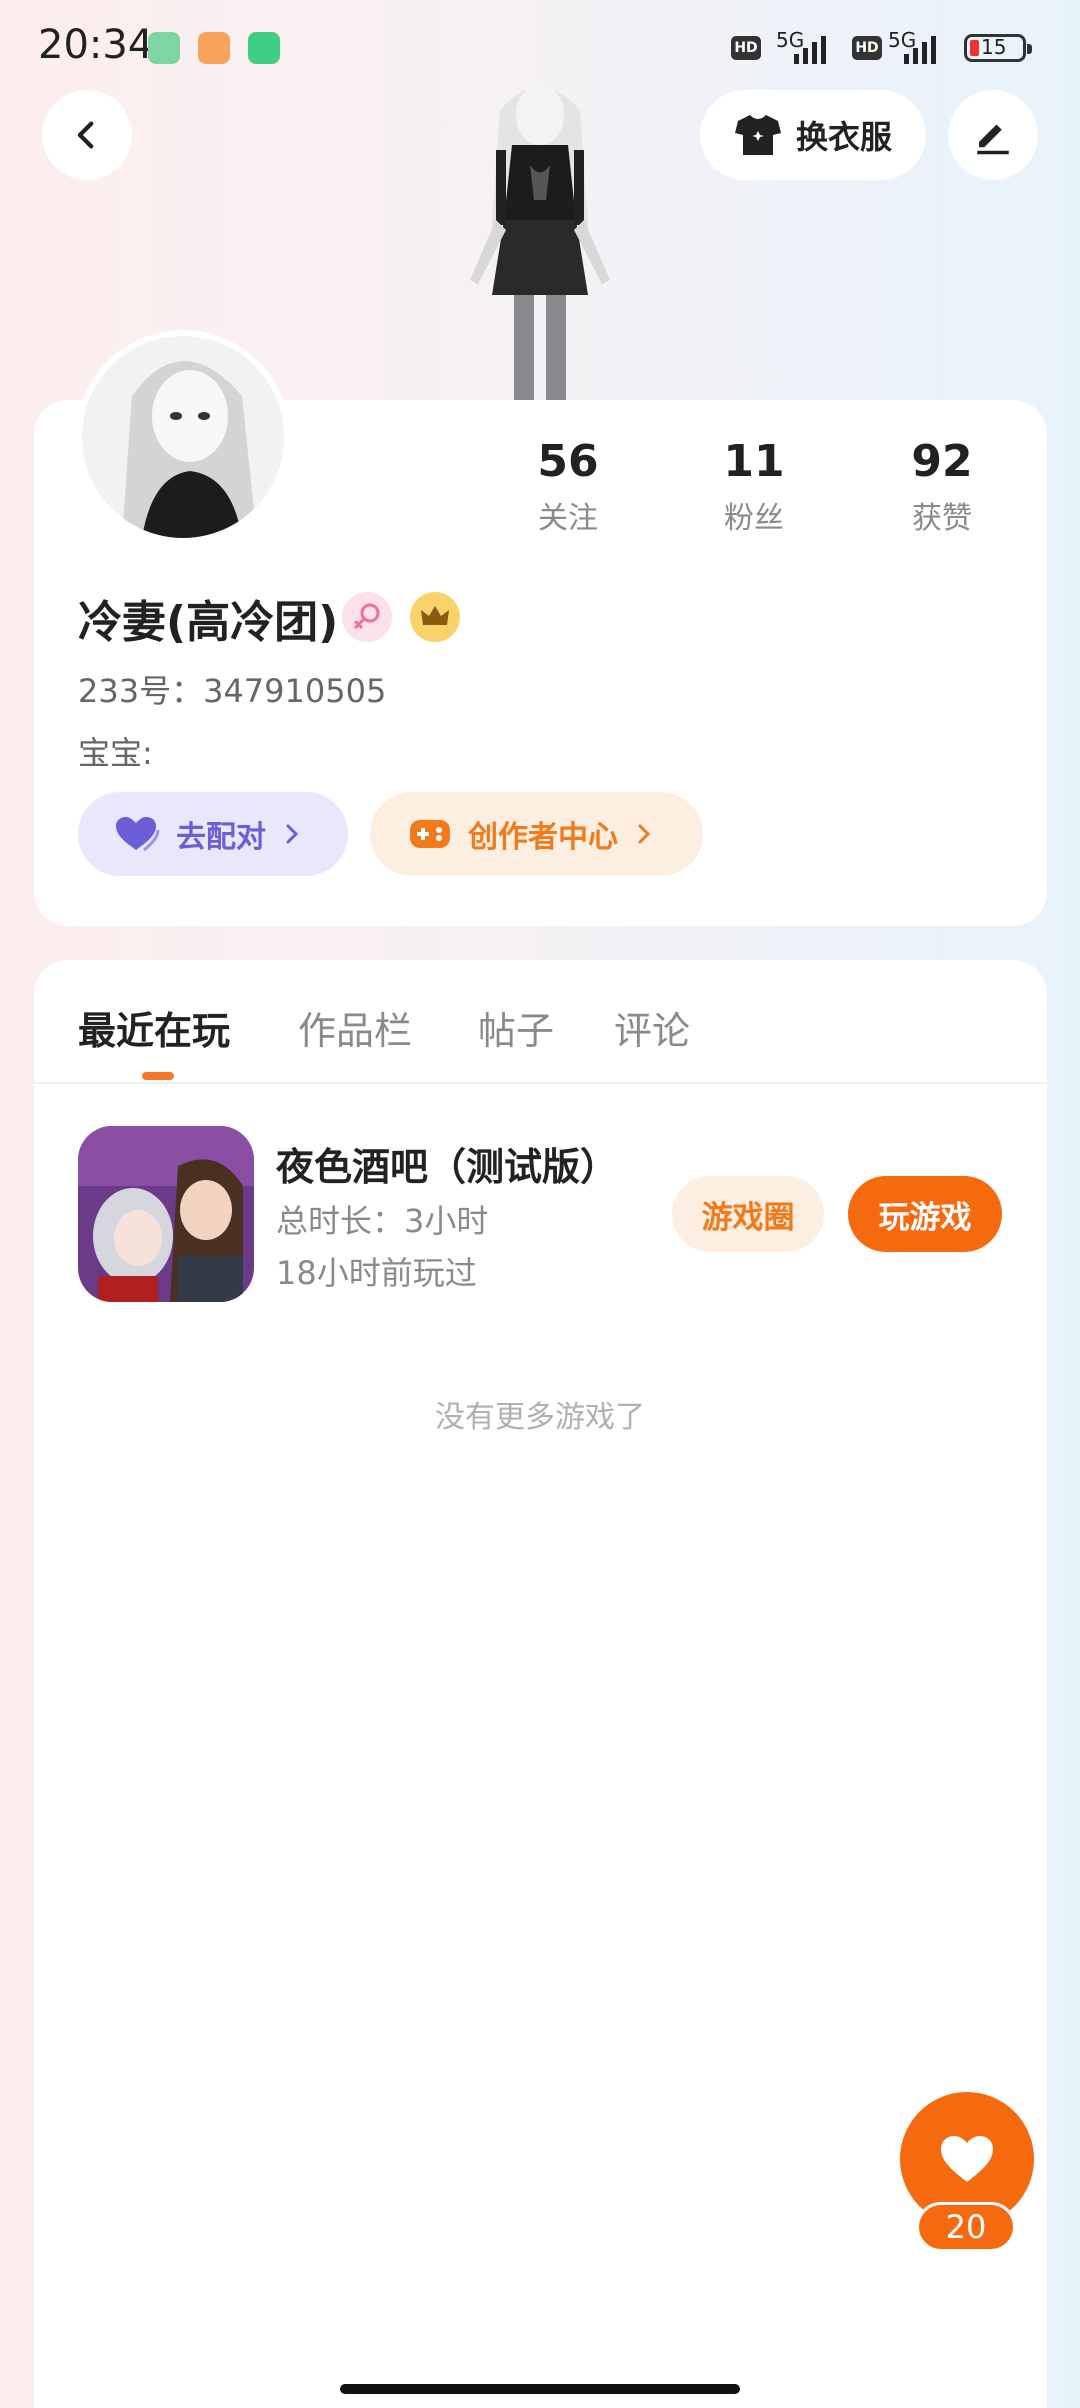 Image resolution: width=1080 pixels, height=2408 pixels. Describe the element at coordinates (843, 137) in the screenshot. I see `change-outfit-label: 换衣服` at that location.